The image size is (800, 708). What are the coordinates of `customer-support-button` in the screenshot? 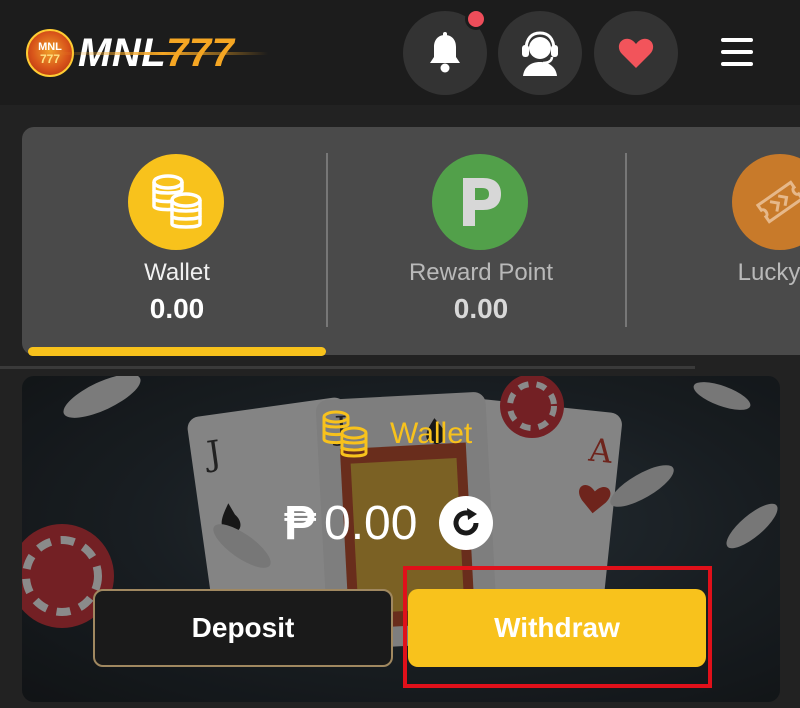 It's located at (540, 53).